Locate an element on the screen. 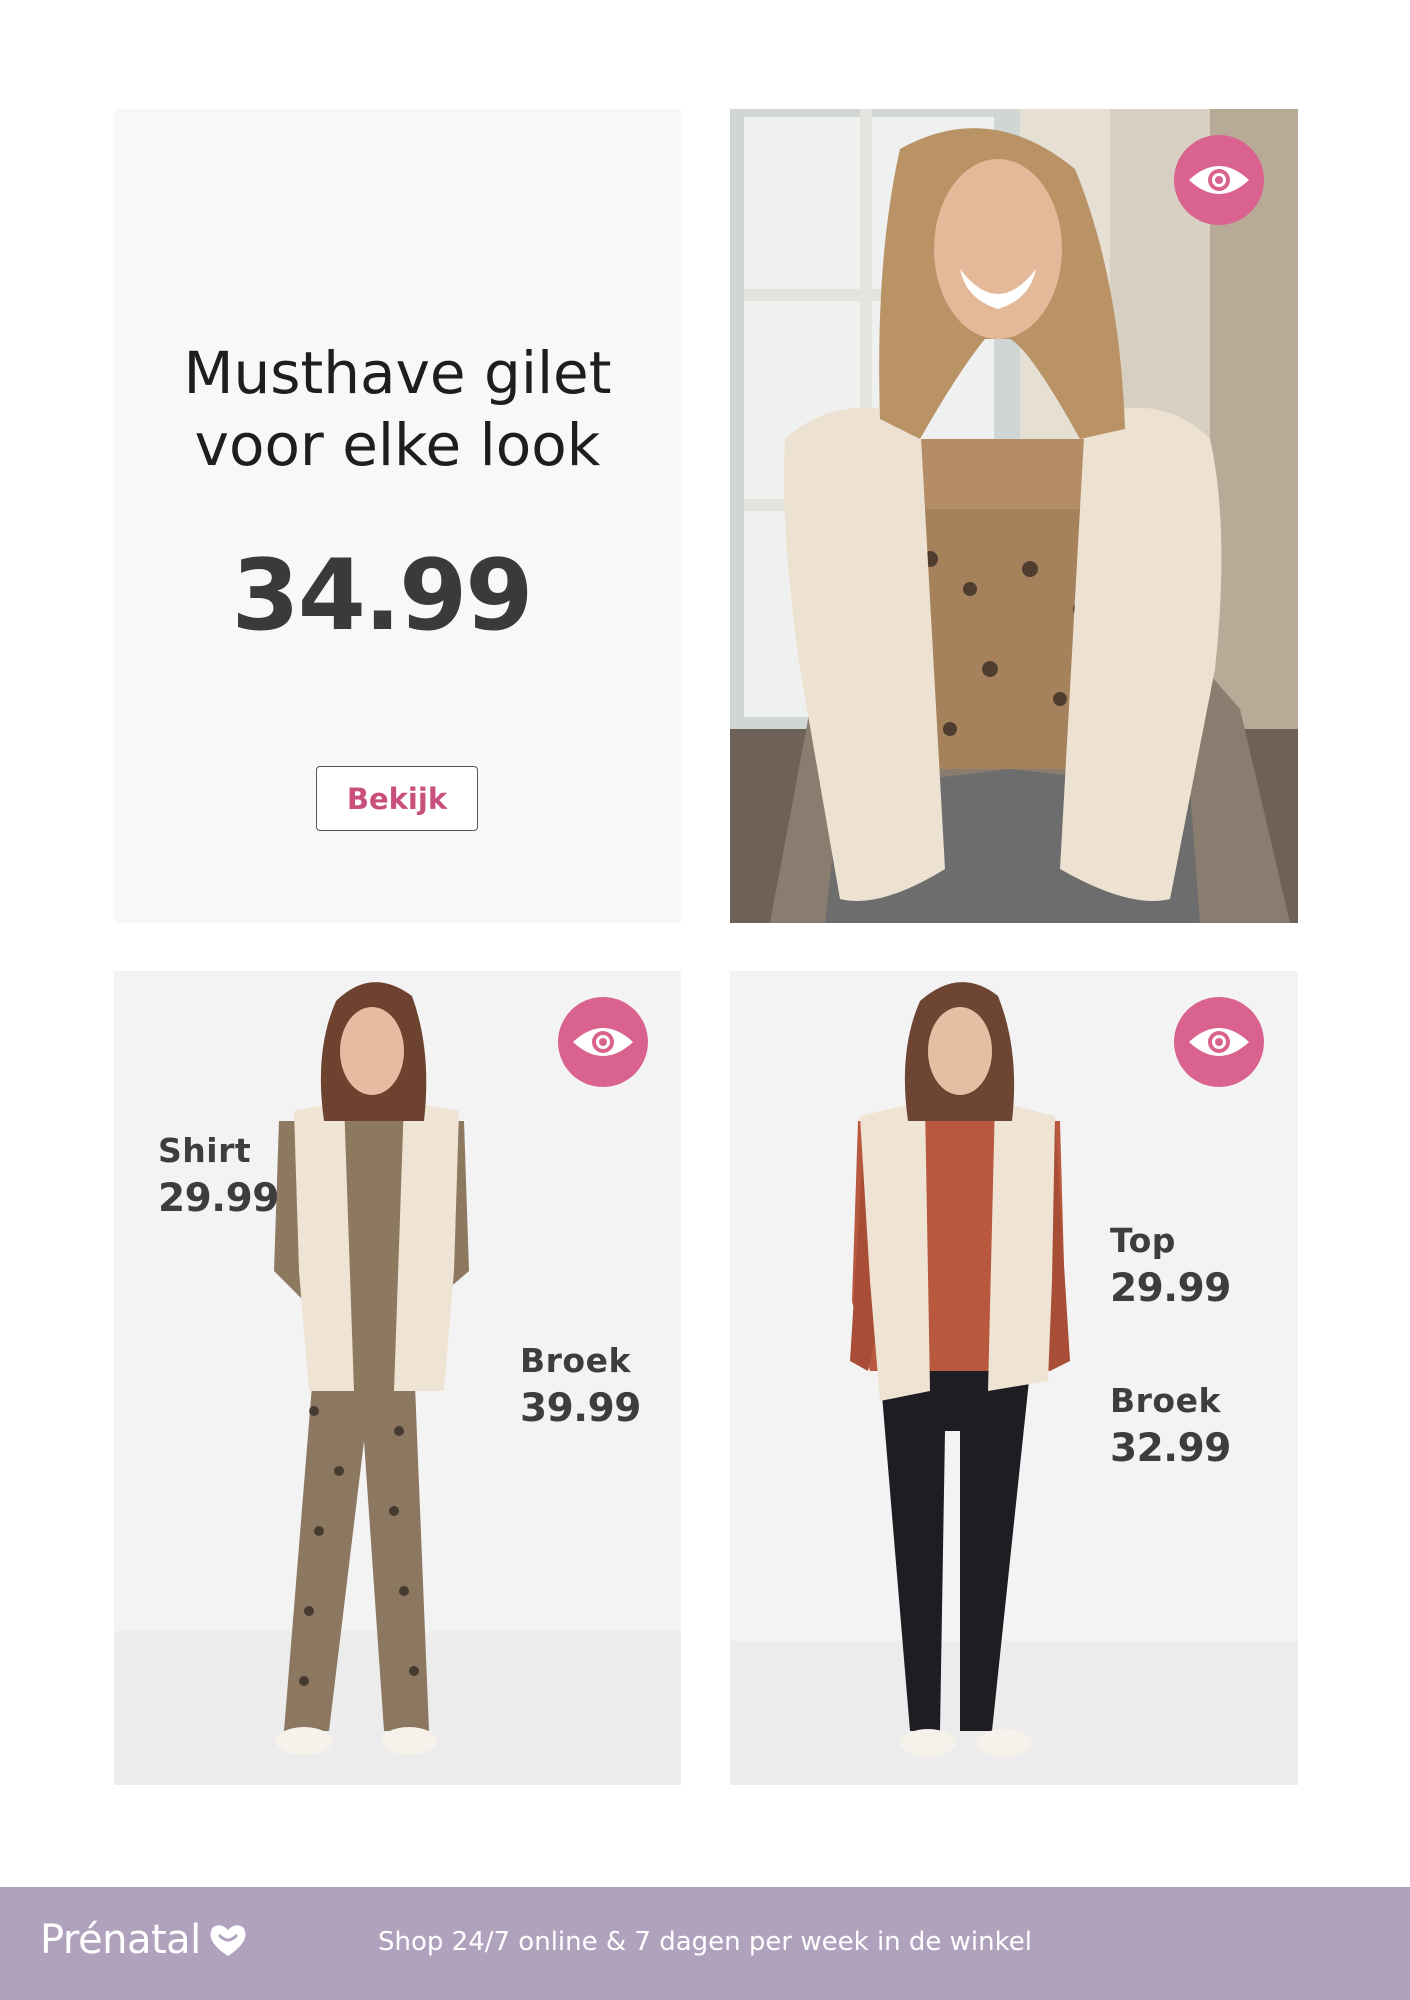 The image size is (1410, 2000). view-button: Bekijk is located at coordinates (397, 798).